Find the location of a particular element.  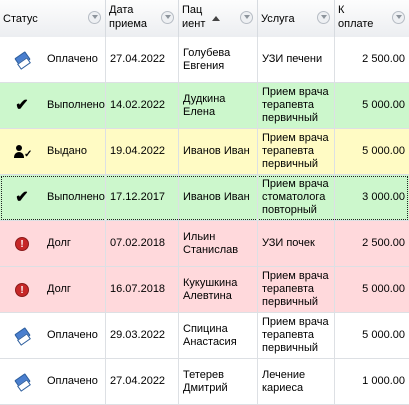

column-label-payment: К оплате is located at coordinates (356, 17).